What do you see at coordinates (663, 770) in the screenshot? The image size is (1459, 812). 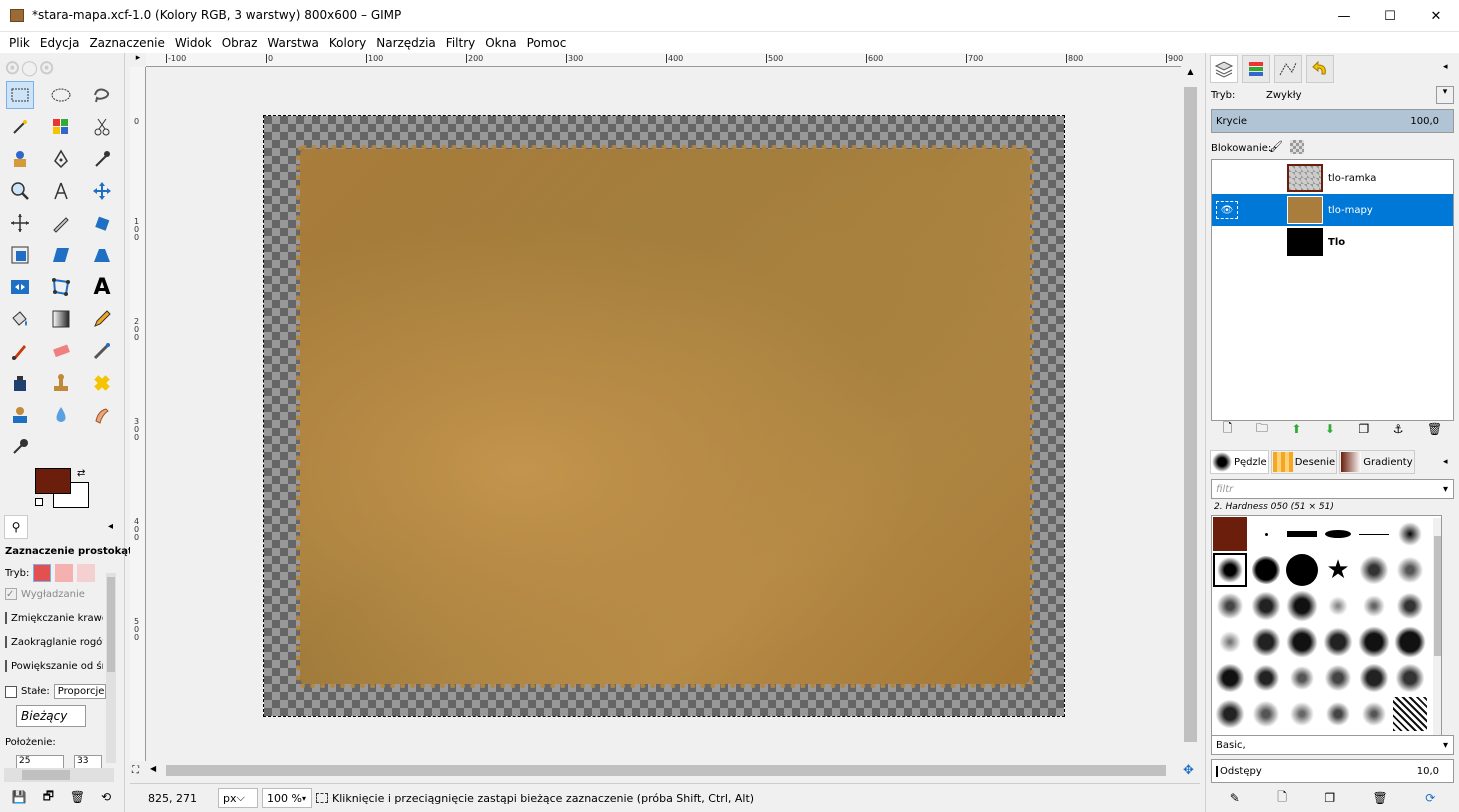 I see `canvas-horizontal-scrollbar: ◀` at bounding box center [663, 770].